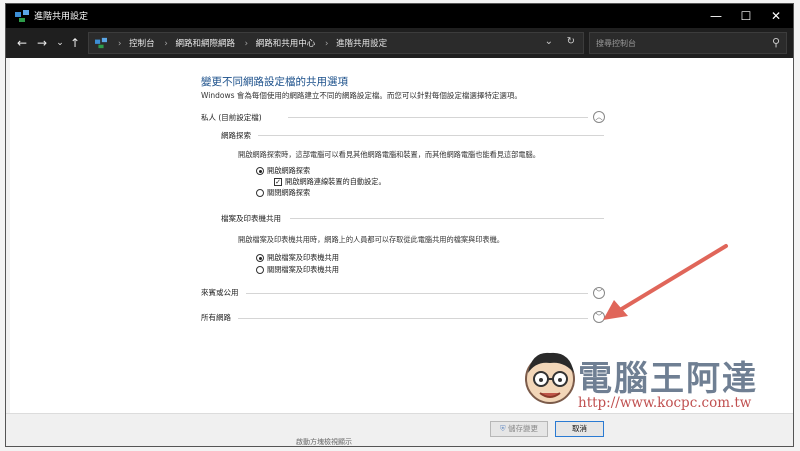 This screenshot has width=800, height=451. Describe the element at coordinates (260, 258) in the screenshot. I see `file-sharing-on-radio` at that location.